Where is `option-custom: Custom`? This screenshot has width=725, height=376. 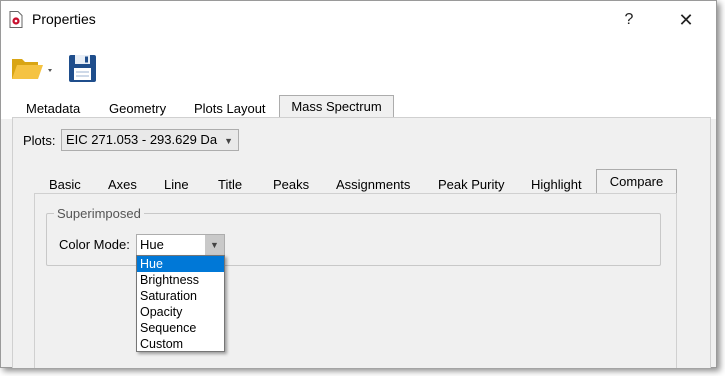
option-custom: Custom is located at coordinates (180, 344).